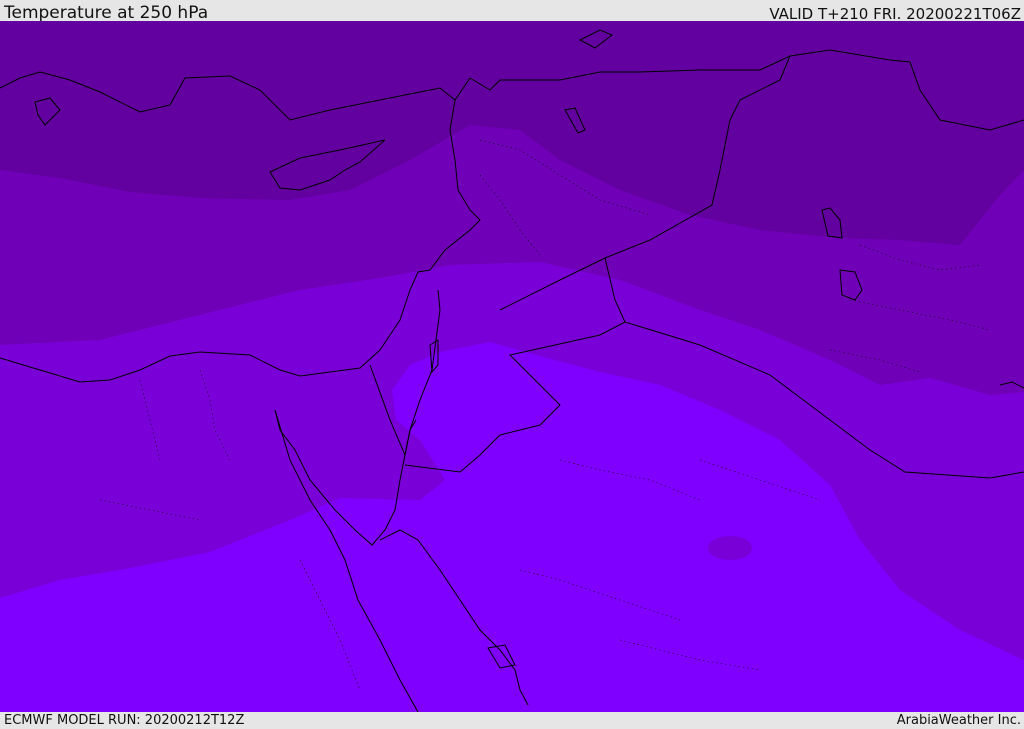  What do you see at coordinates (106, 13) in the screenshot?
I see `map-title: Temperature at 250 hPa` at bounding box center [106, 13].